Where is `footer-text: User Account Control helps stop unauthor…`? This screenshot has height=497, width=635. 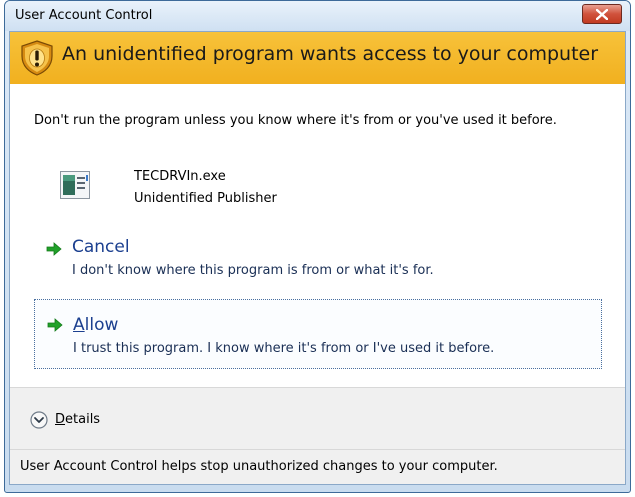 footer-text: User Account Control helps stop unauthor… is located at coordinates (259, 466).